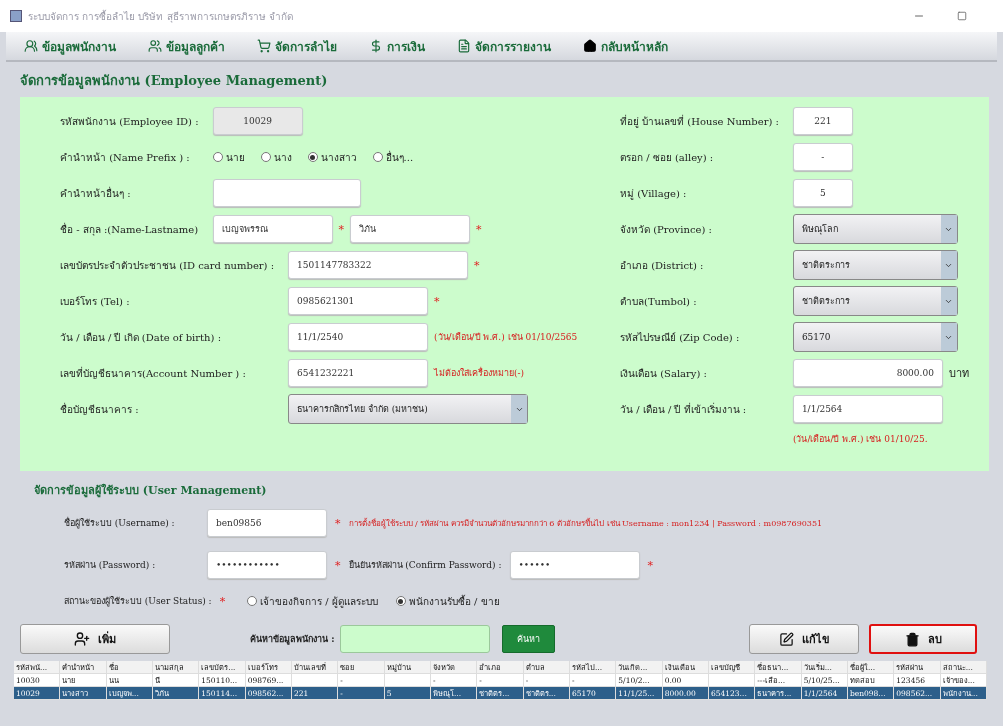 Image resolution: width=1003 pixels, height=726 pixels. I want to click on search-label: ค้นหาข้อมูลพนักงาน :, so click(292, 639).